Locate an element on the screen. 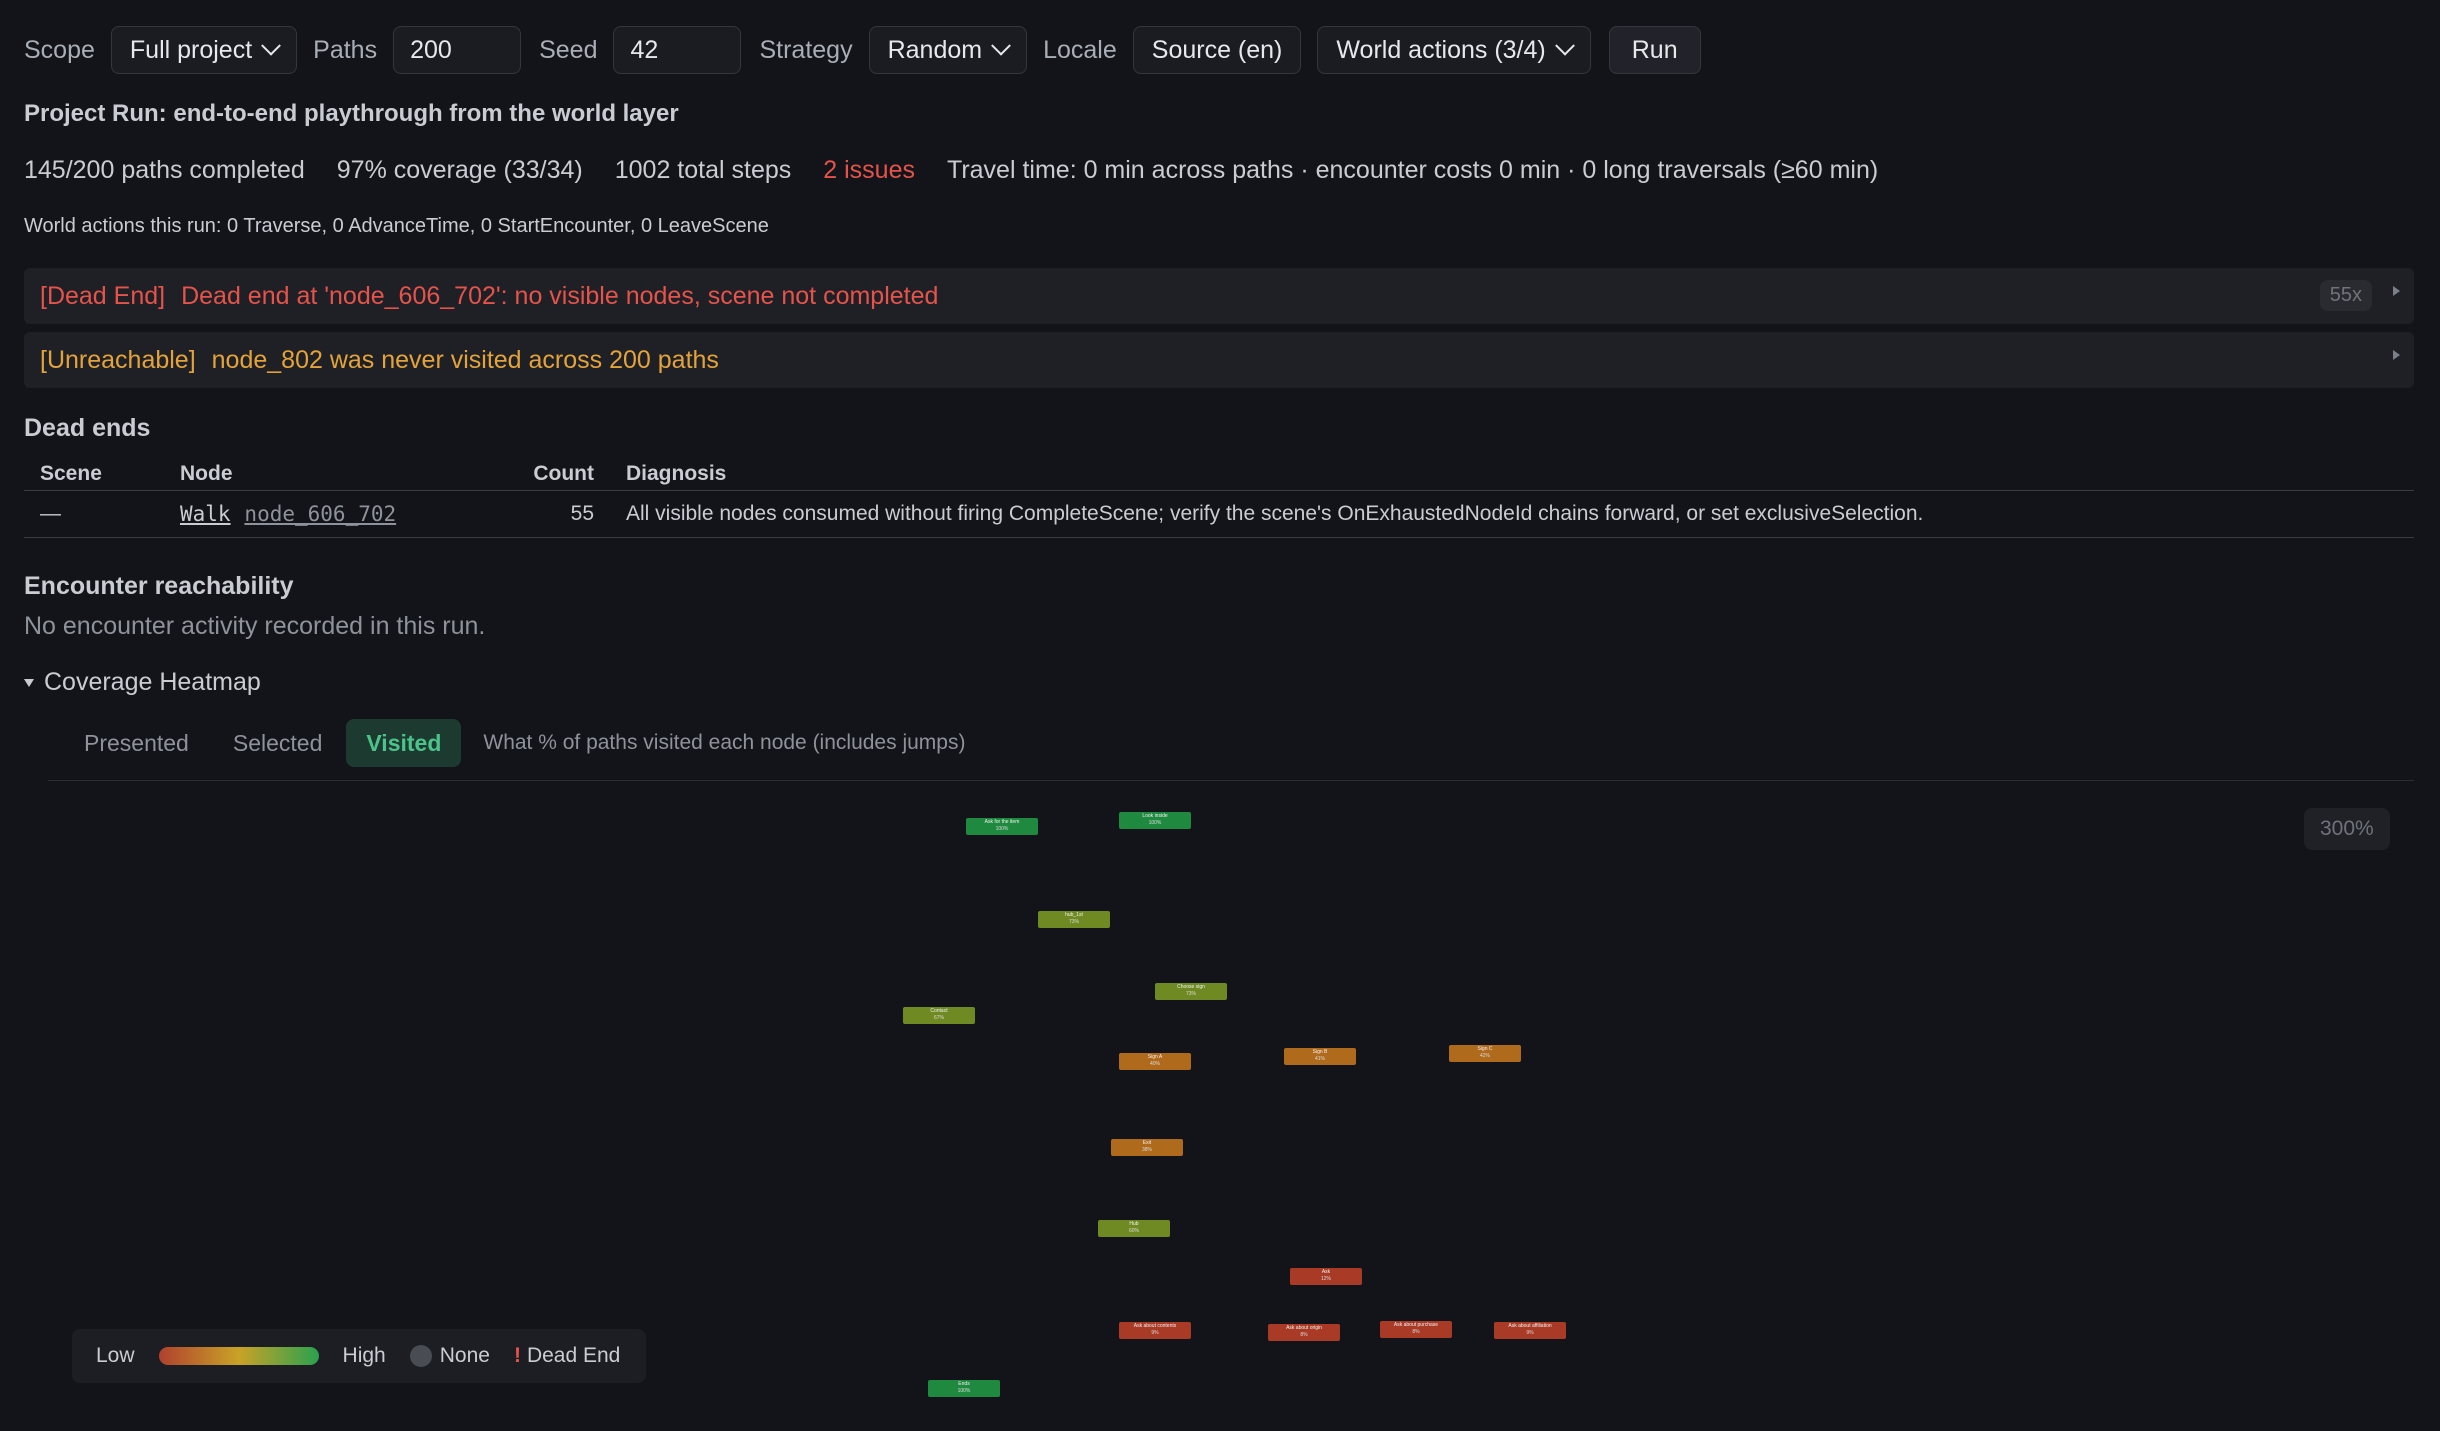  node-percent: 60% is located at coordinates (1133, 1231).